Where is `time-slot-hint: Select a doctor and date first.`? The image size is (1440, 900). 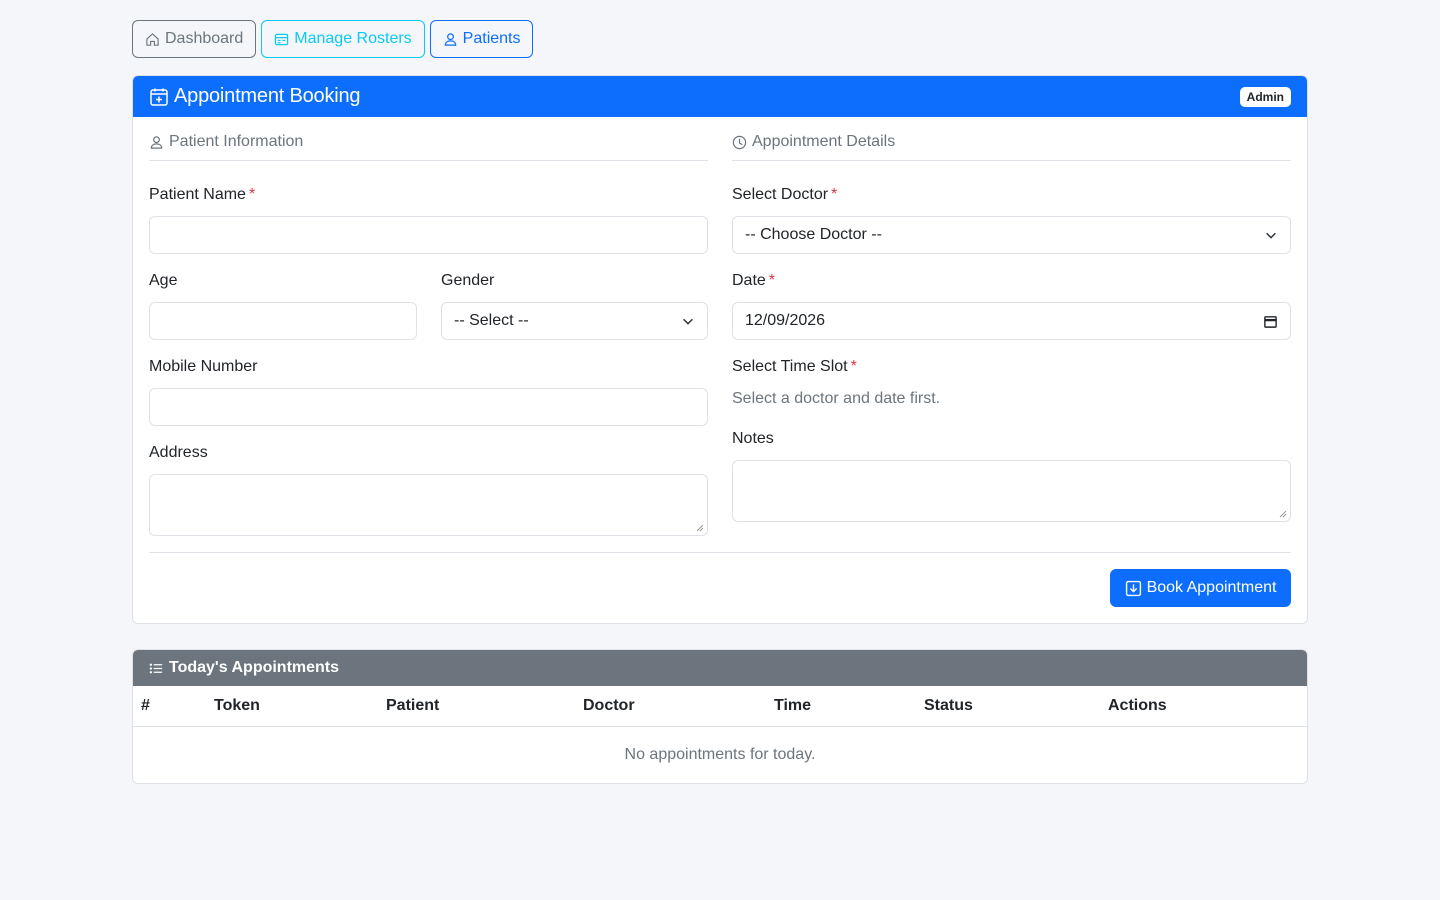 time-slot-hint: Select a doctor and date first. is located at coordinates (836, 398).